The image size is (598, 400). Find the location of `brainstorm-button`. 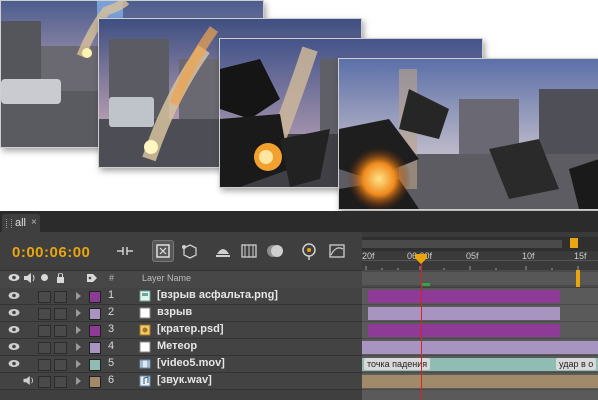

brainstorm-button is located at coordinates (309, 251).